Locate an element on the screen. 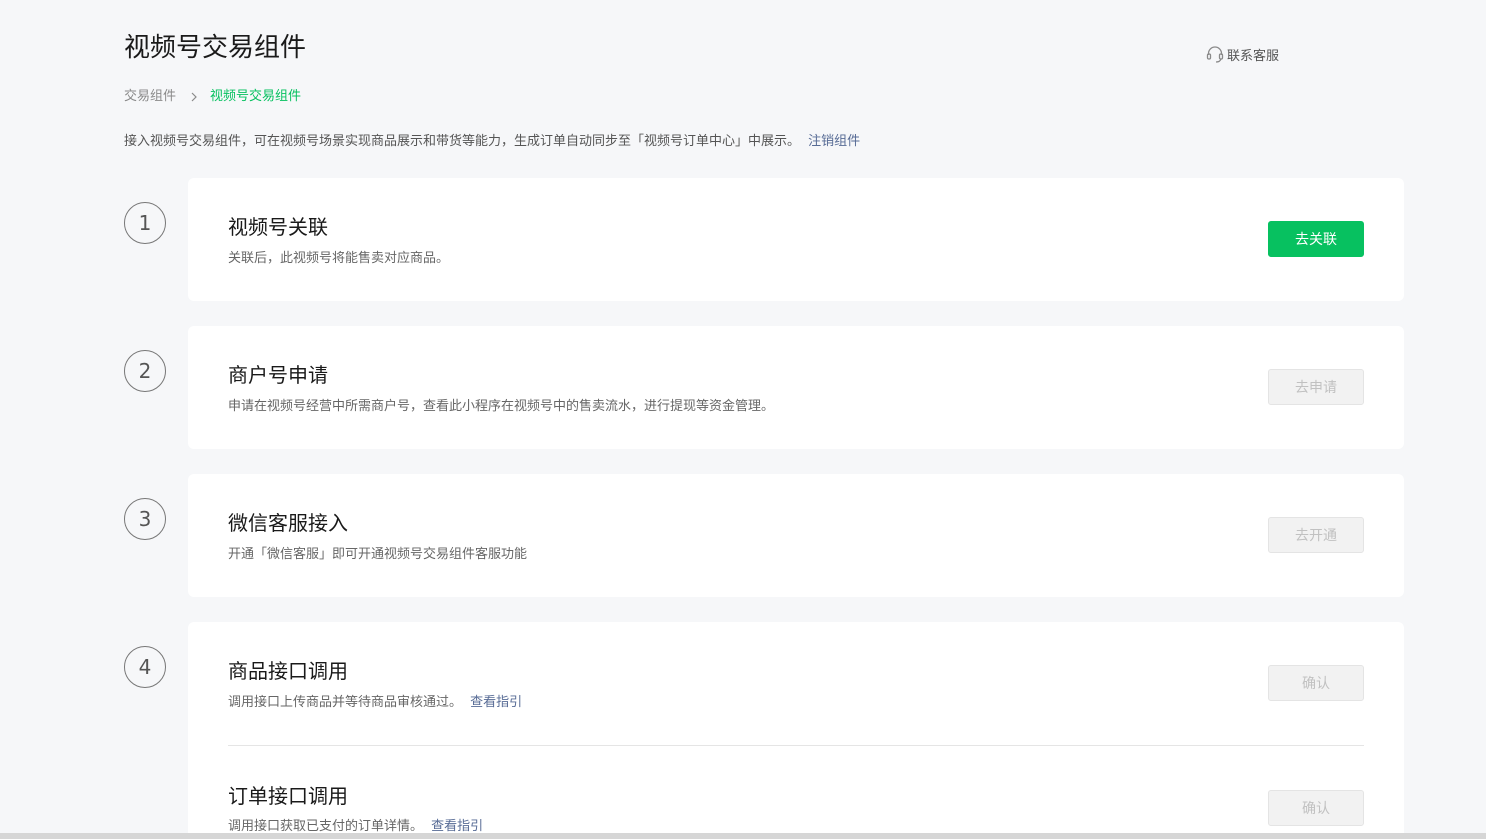  step-row-order-api: 订单接口调用 调用接口获取已支付的订单详情。 查看指引 确认 is located at coordinates (796, 792).